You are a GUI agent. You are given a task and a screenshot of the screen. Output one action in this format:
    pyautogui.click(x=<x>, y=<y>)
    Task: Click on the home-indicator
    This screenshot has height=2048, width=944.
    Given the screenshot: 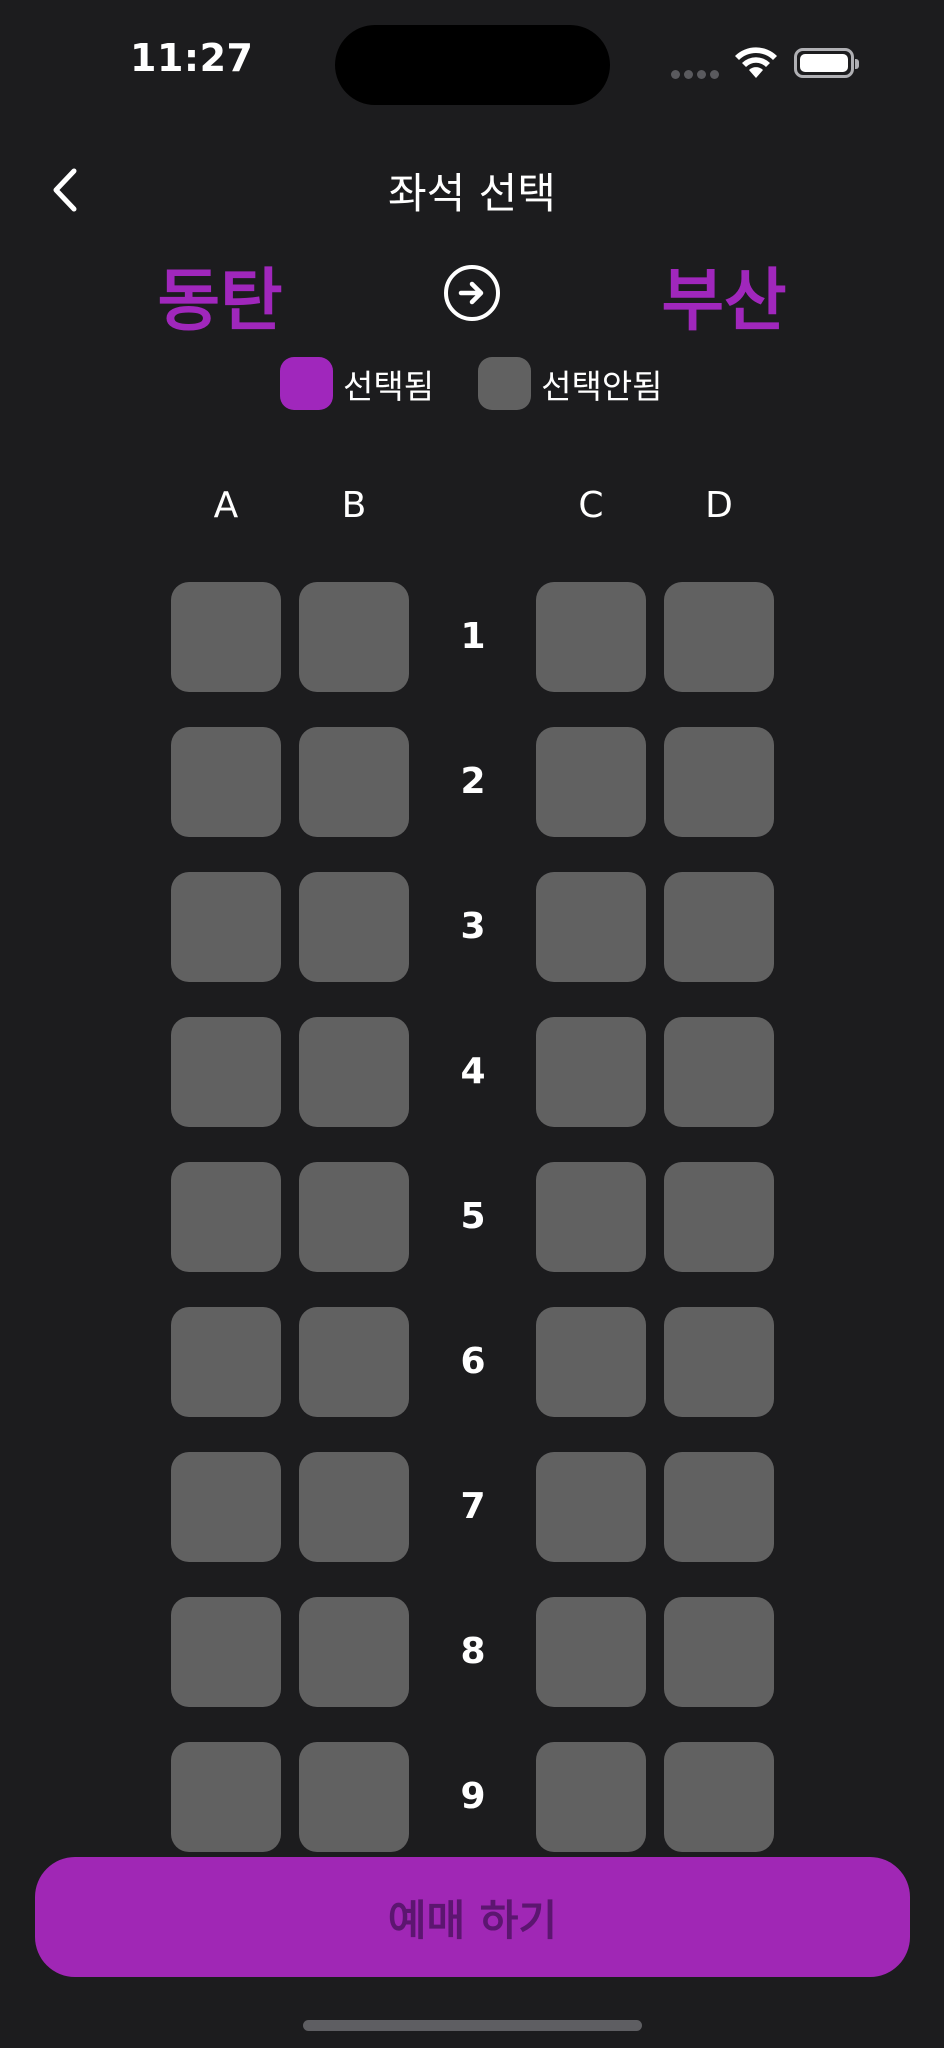 What is the action you would take?
    pyautogui.click(x=472, y=2025)
    